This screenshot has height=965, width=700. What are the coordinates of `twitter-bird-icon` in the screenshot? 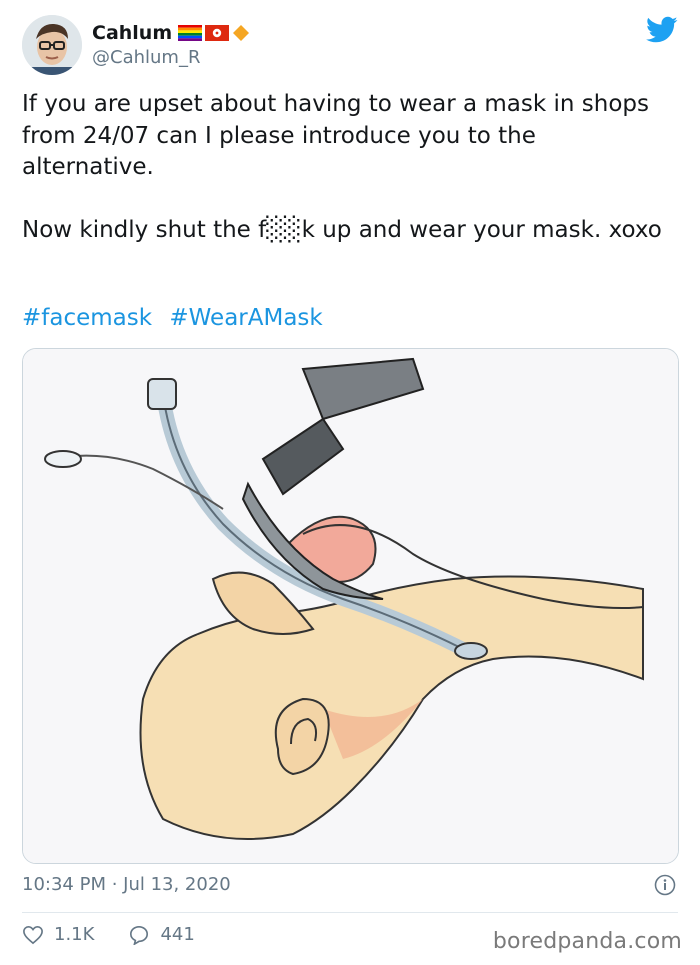 It's located at (662, 30).